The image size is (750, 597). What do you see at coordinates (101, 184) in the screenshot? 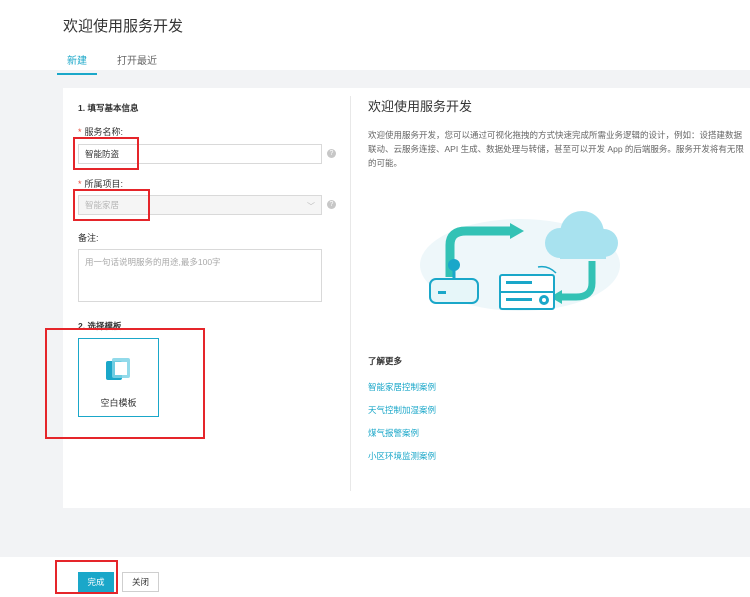
I see `project-label: * 所属项目:` at bounding box center [101, 184].